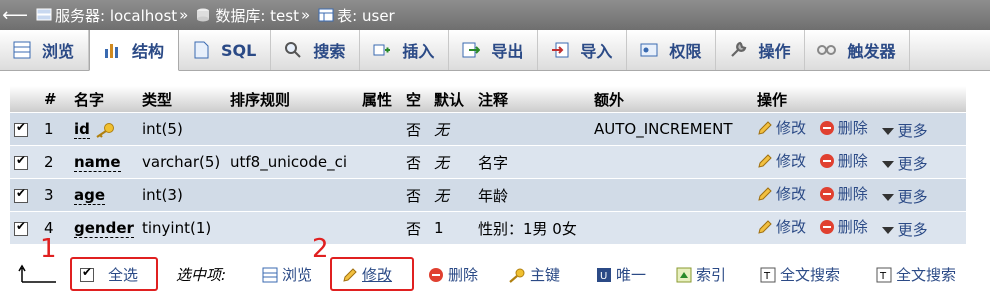 This screenshot has height=304, width=990. What do you see at coordinates (534, 274) in the screenshot?
I see `bulk-primary-button: 主键` at bounding box center [534, 274].